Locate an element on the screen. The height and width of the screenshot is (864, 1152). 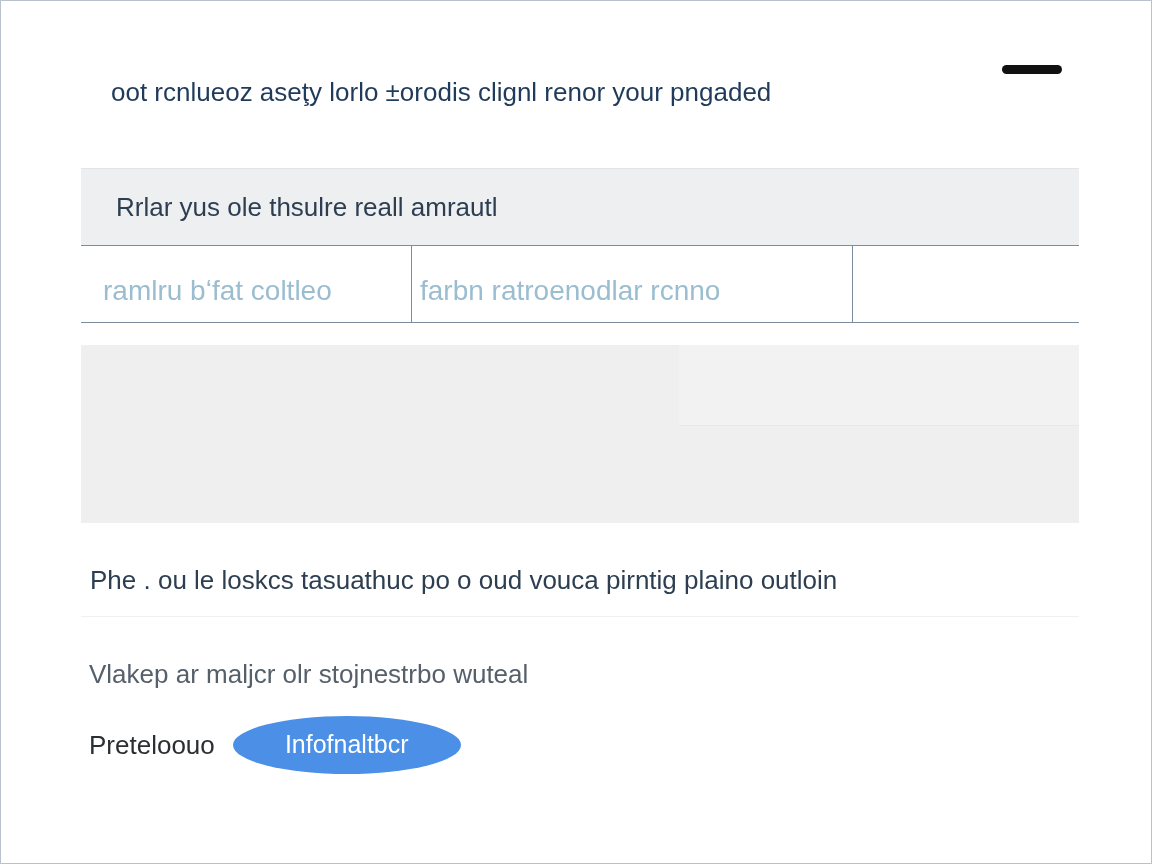
note-text: Vlakep ar maljcr olr stojnestrbo wuteal is located at coordinates (309, 674).